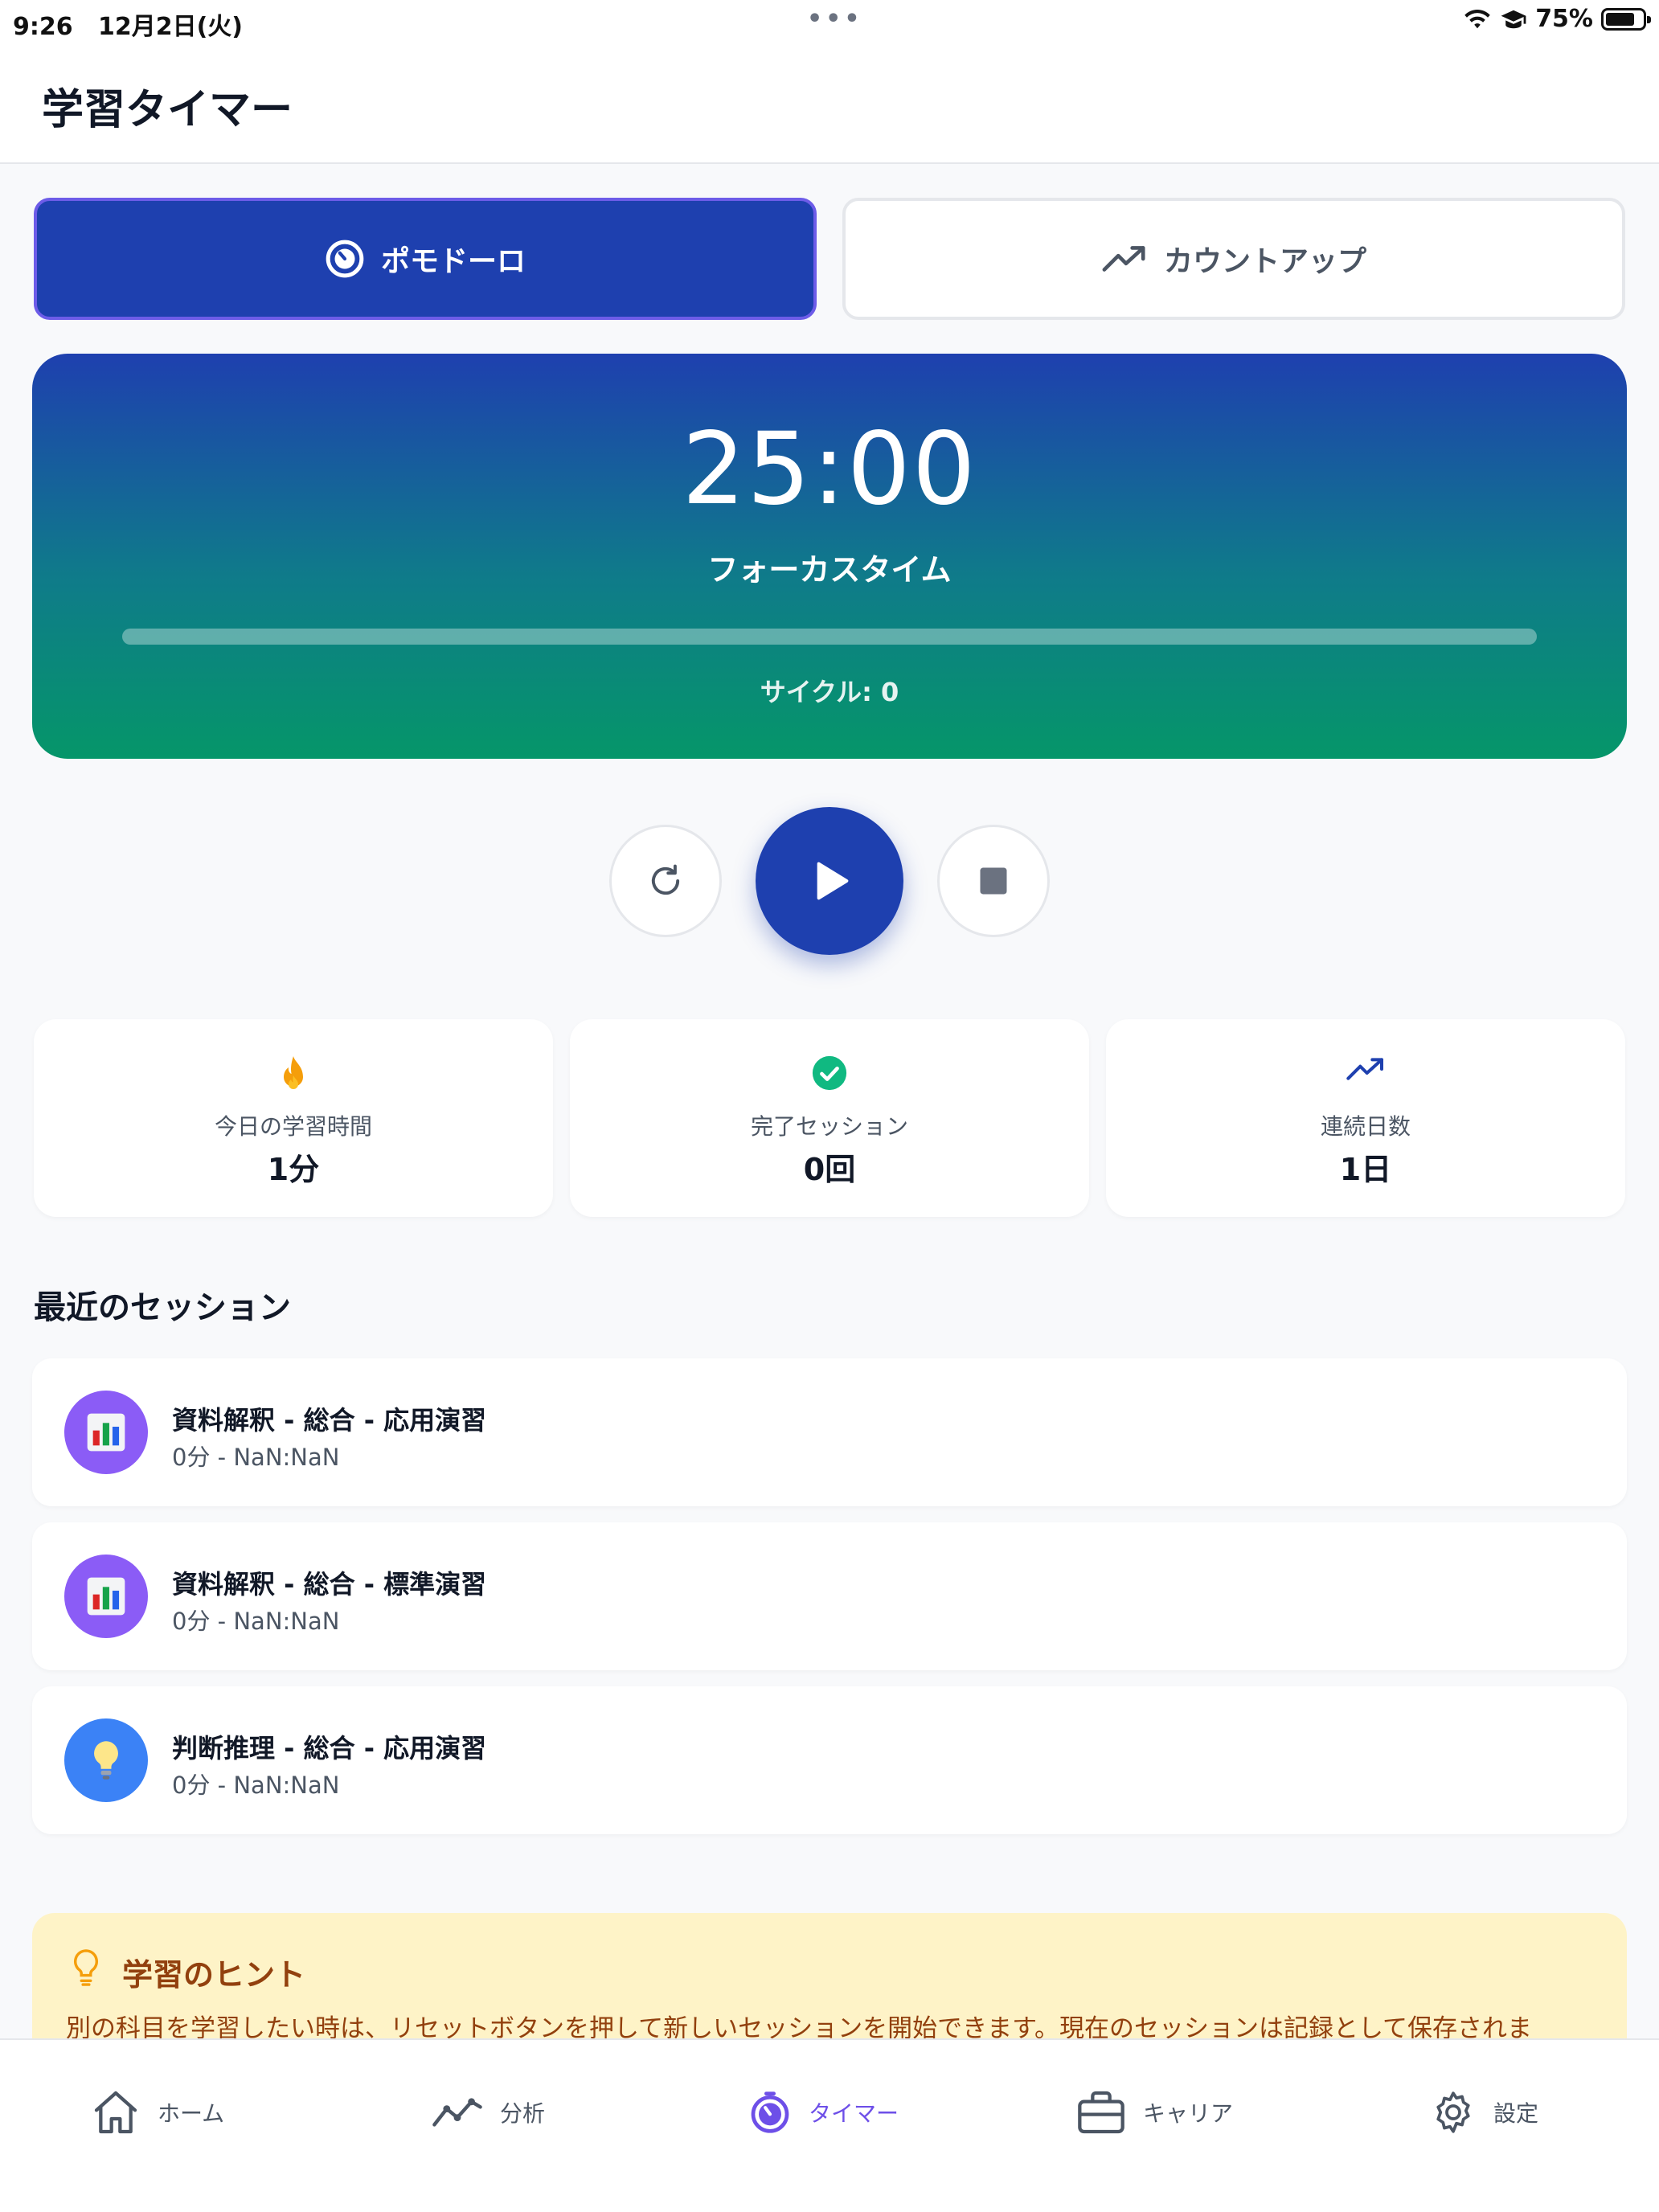 The height and width of the screenshot is (2212, 1659). Describe the element at coordinates (293, 1126) in the screenshot. I see `stat-label: 今日の学習時間` at that location.